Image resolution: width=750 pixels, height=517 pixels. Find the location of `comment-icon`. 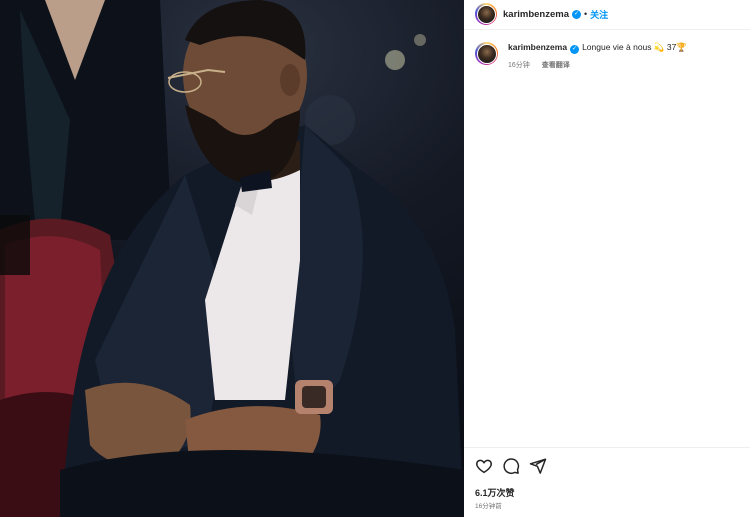

comment-icon is located at coordinates (511, 466).